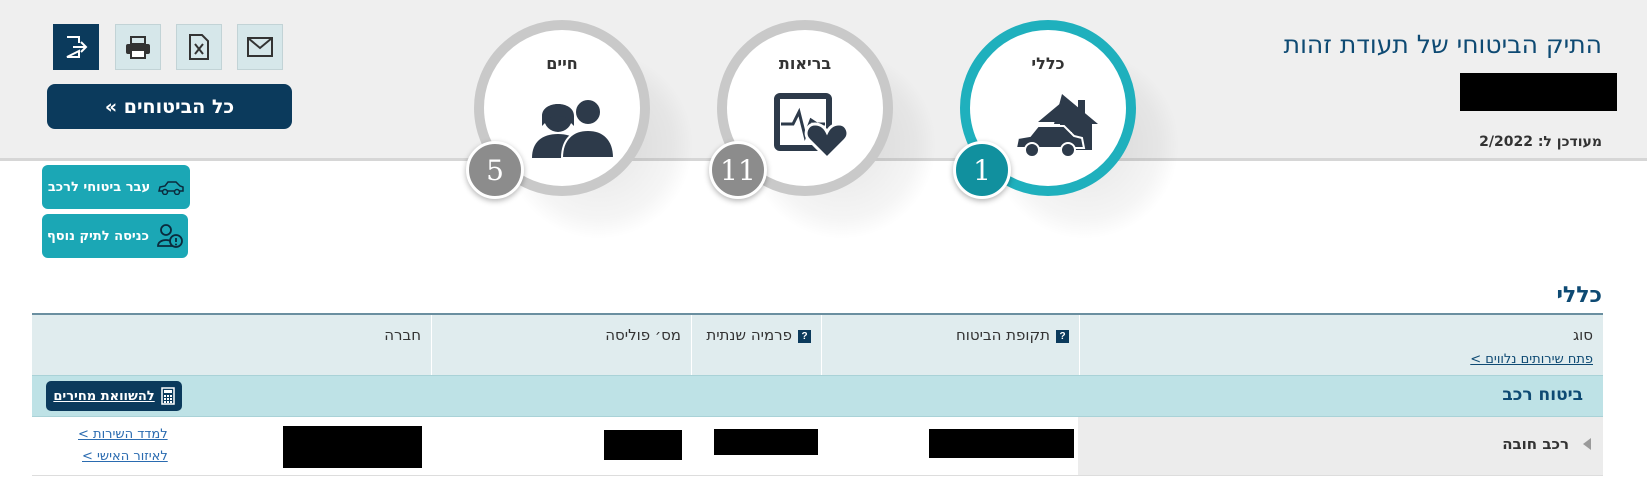 Image resolution: width=1647 pixels, height=499 pixels. What do you see at coordinates (171, 188) in the screenshot?
I see `car-outline-icon` at bounding box center [171, 188].